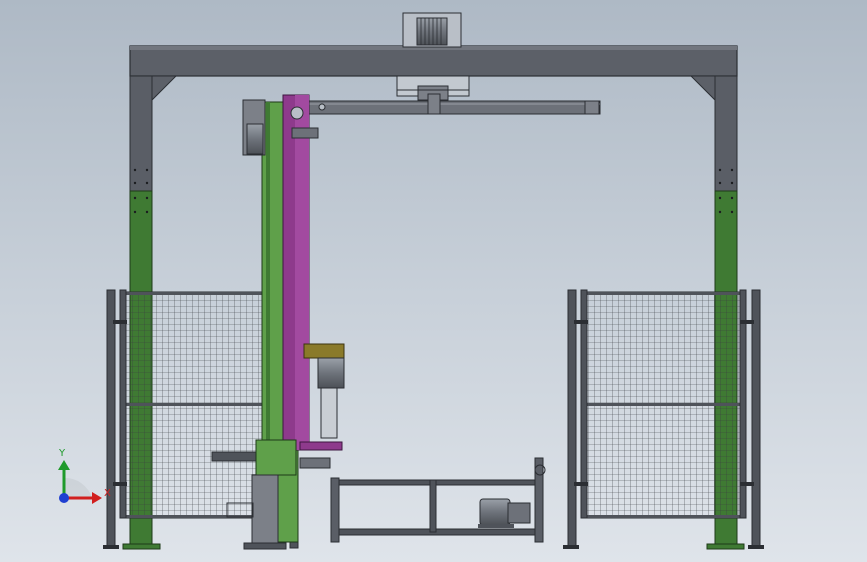 The image size is (867, 562). I want to click on left-gusset, so click(164, 88).